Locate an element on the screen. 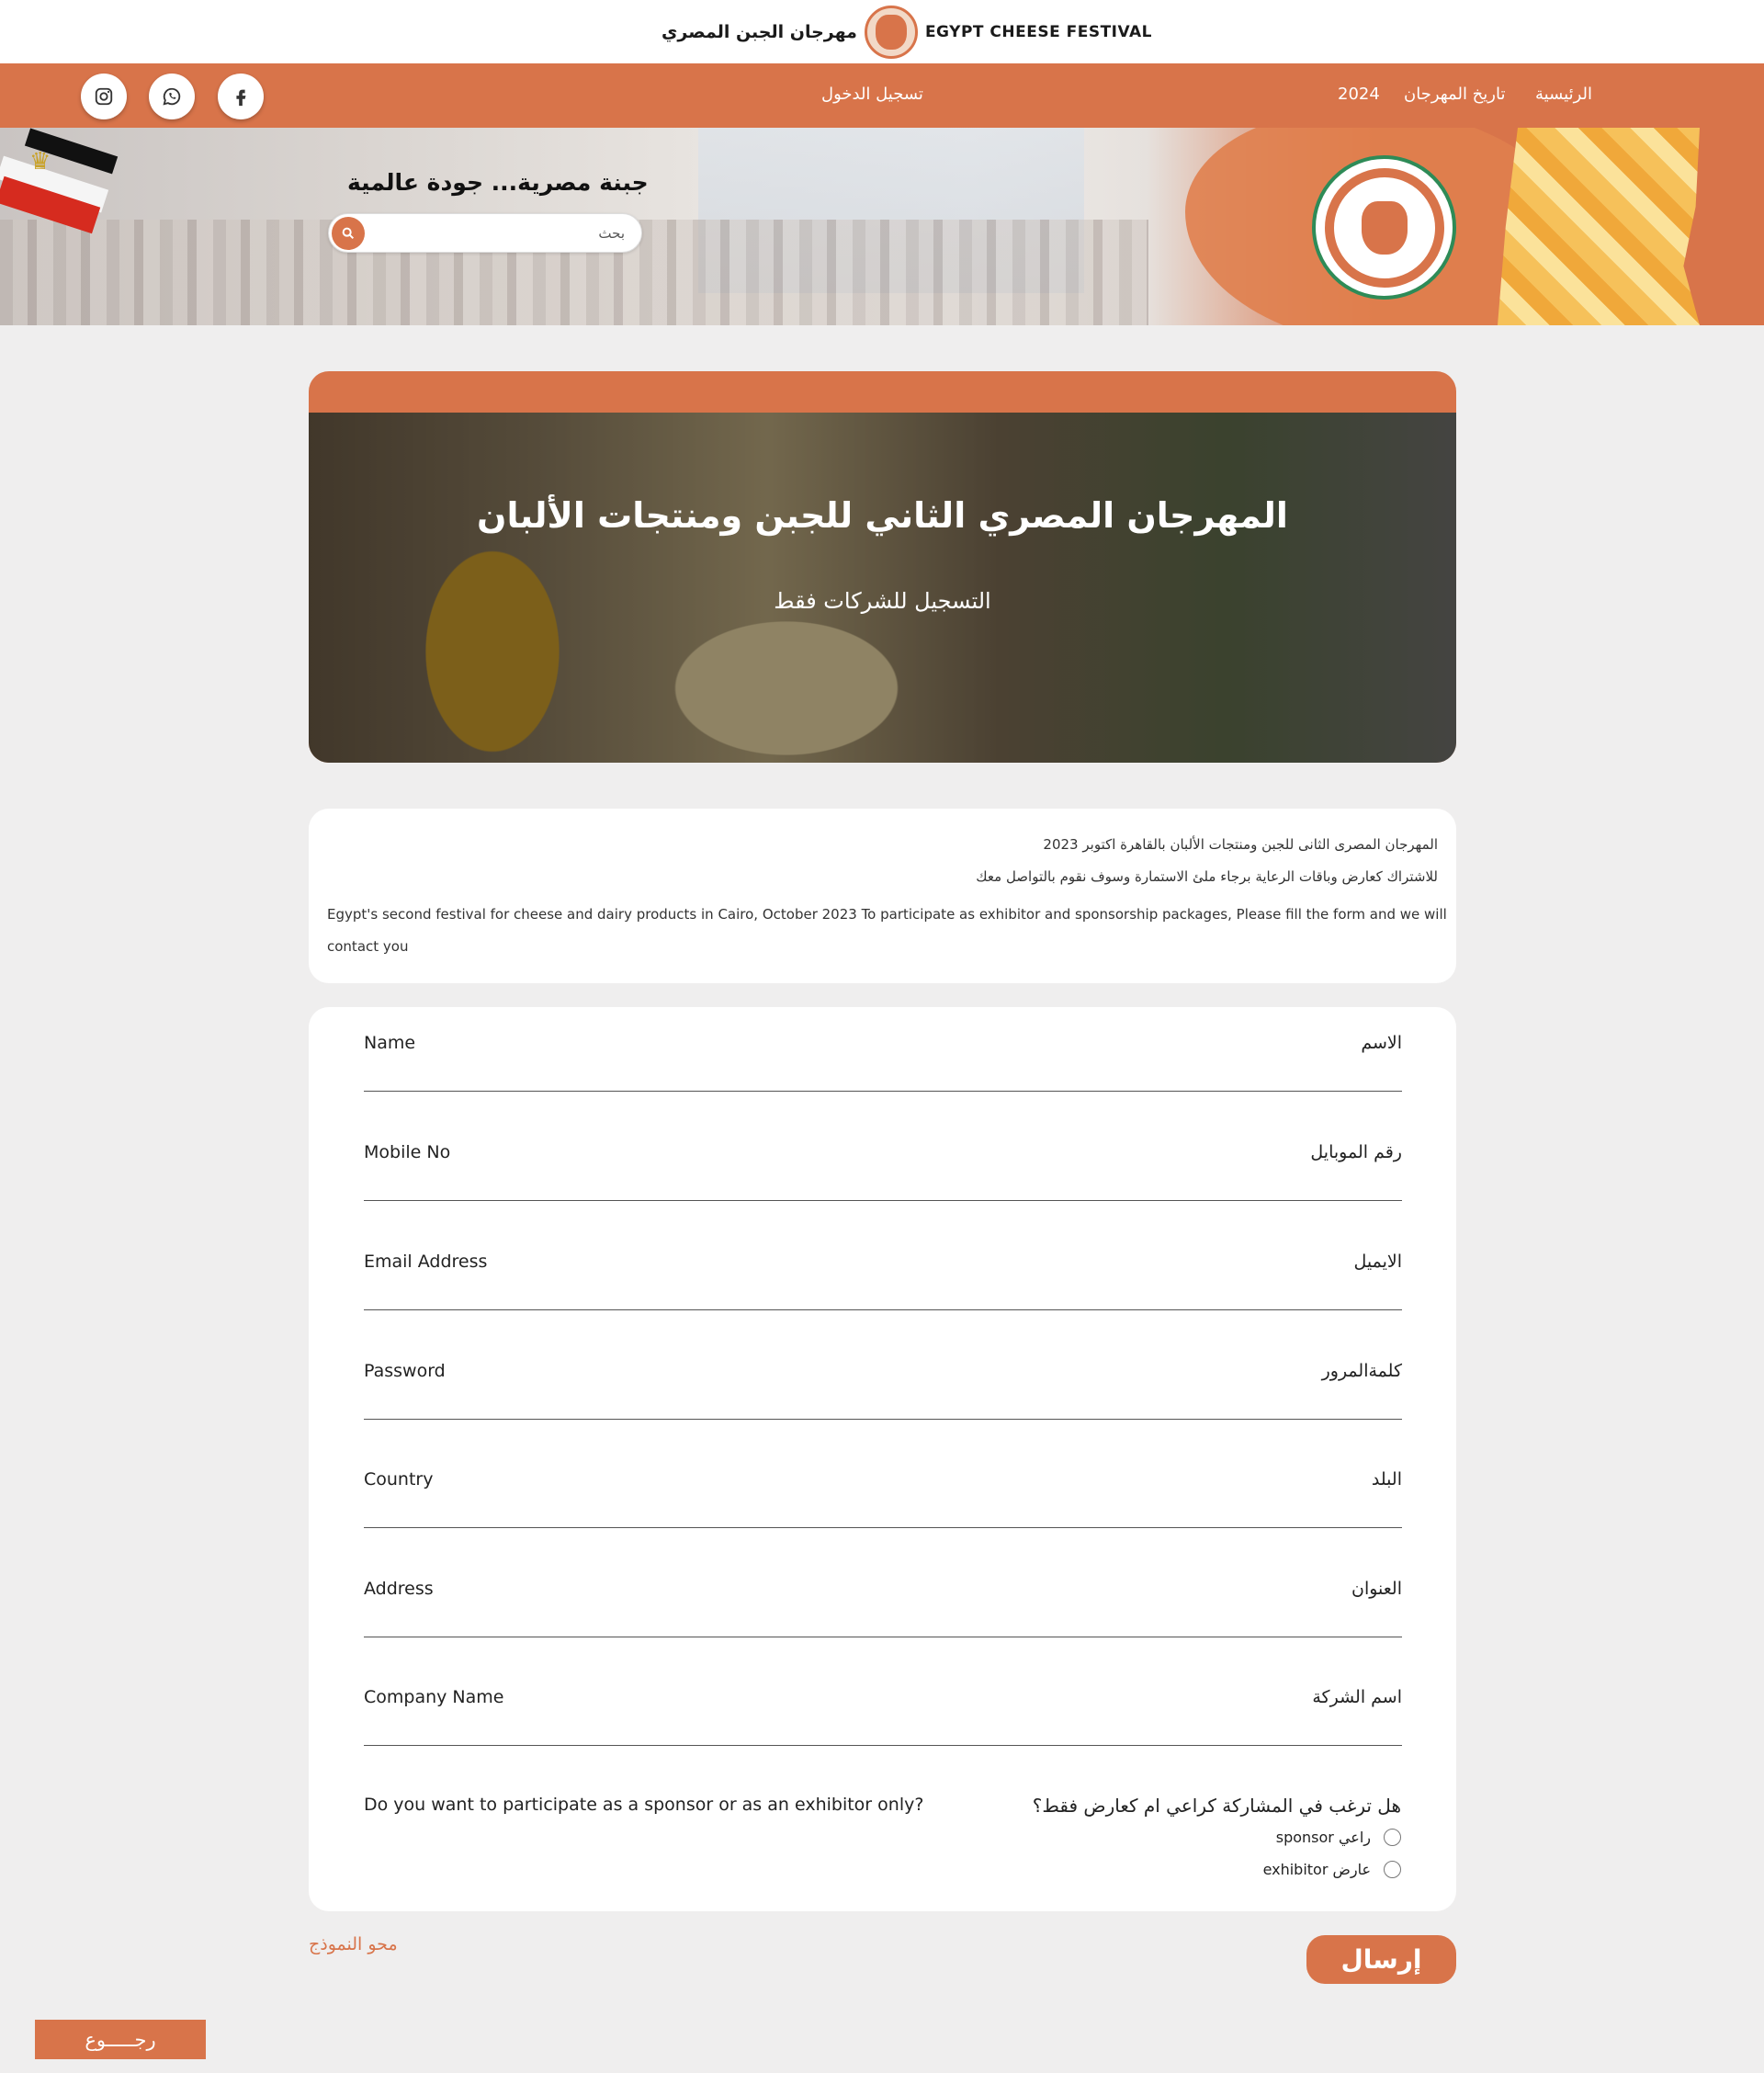 This screenshot has height=2073, width=1764. address-field: Address العنوان is located at coordinates (883, 1595).